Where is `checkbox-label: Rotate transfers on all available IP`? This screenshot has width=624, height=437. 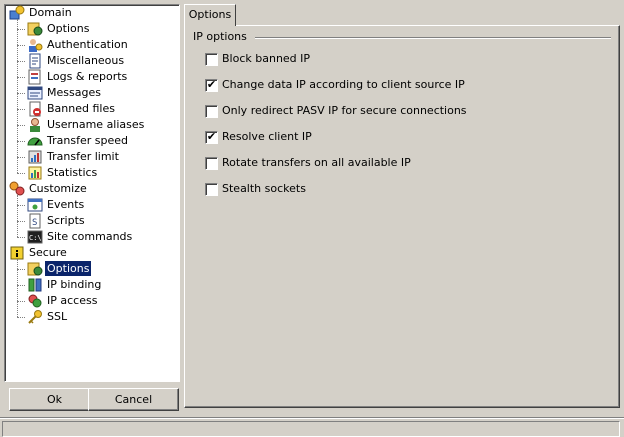 checkbox-label: Rotate transfers on all available IP is located at coordinates (316, 162).